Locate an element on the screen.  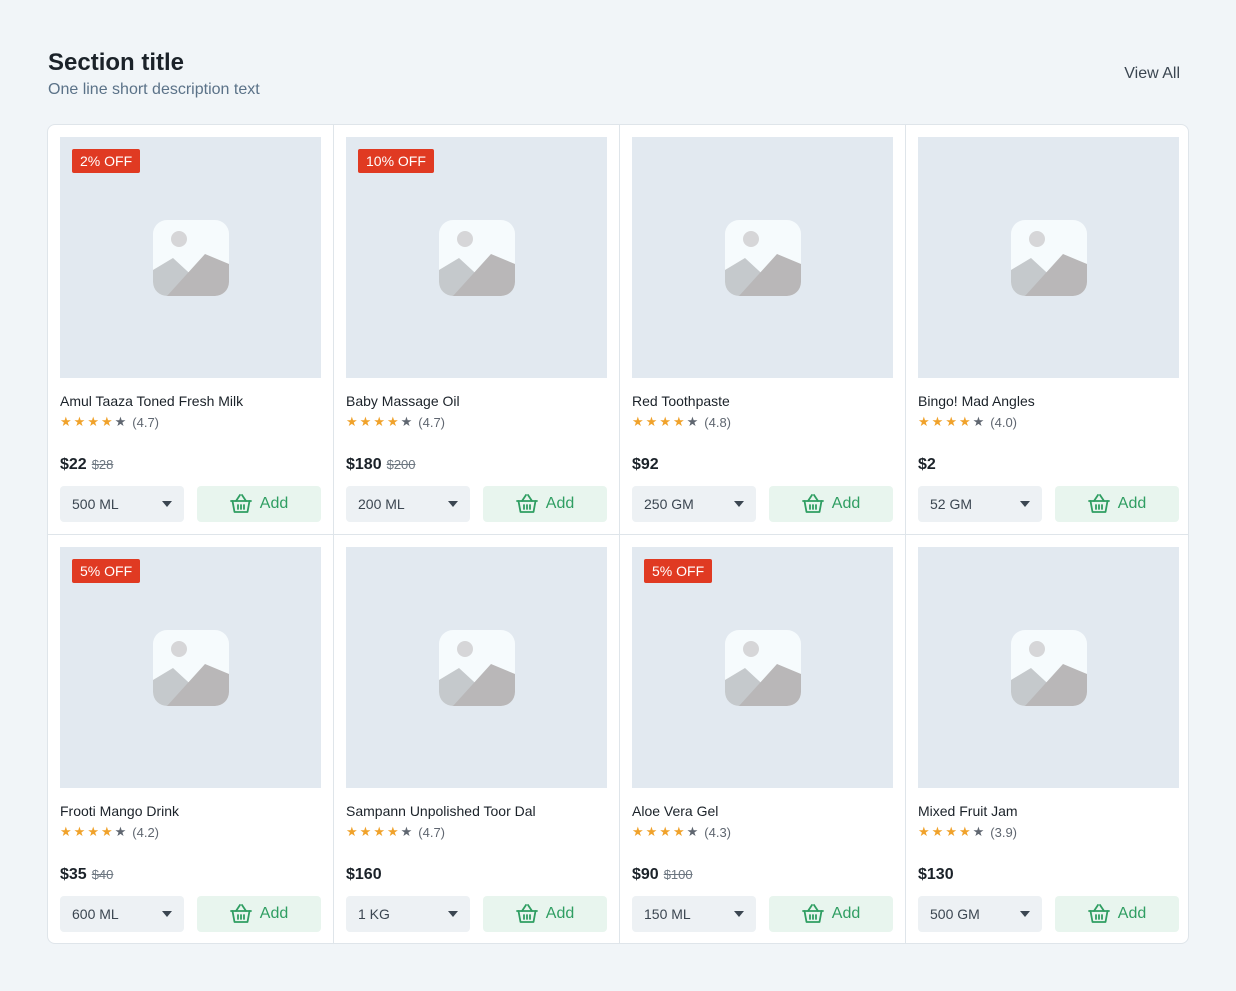
variant-dropdown: 250 GM is located at coordinates (694, 504).